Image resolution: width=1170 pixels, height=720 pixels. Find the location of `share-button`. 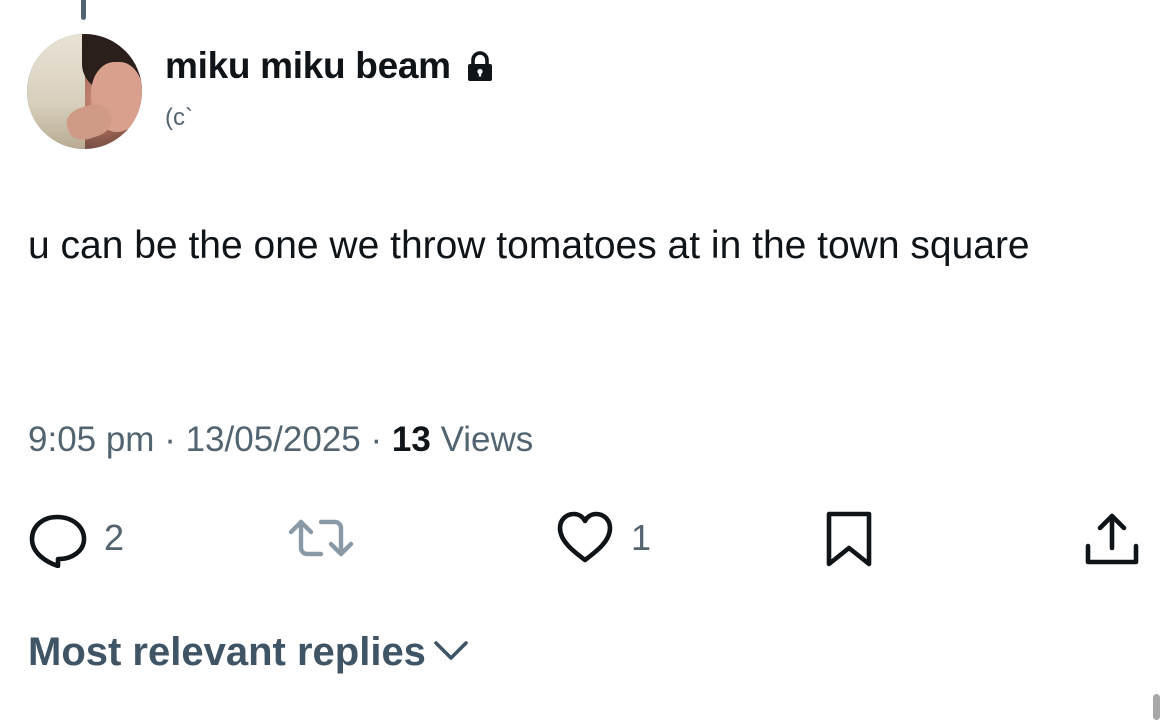

share-button is located at coordinates (1112, 539).